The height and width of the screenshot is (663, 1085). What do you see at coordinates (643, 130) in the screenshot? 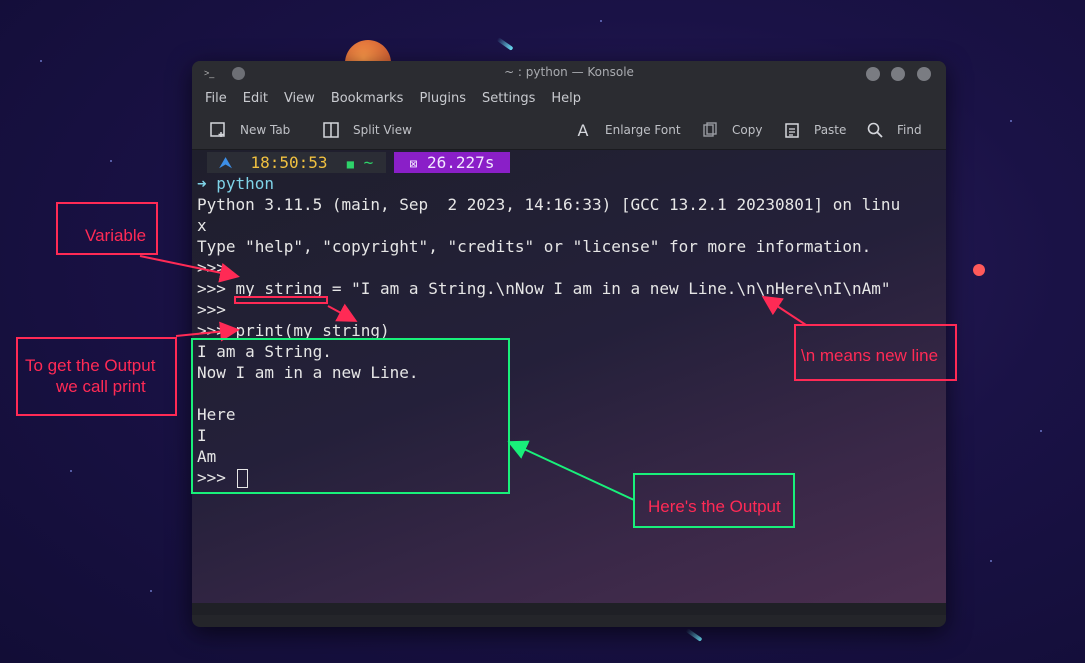
I see `enlarge-font-label: Enlarge Font` at bounding box center [643, 130].